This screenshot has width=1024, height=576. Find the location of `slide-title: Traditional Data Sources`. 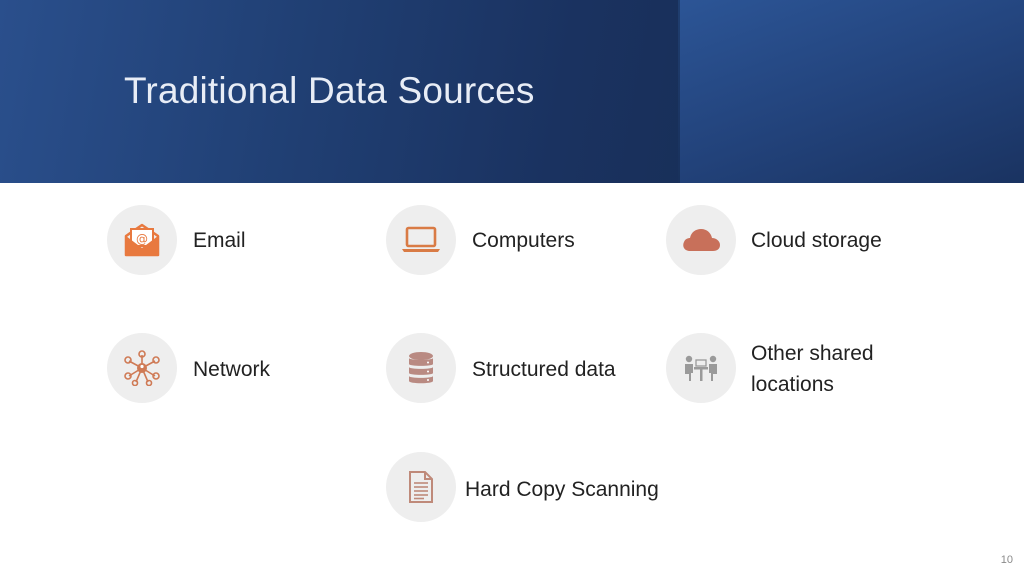

slide-title: Traditional Data Sources is located at coordinates (329, 90).